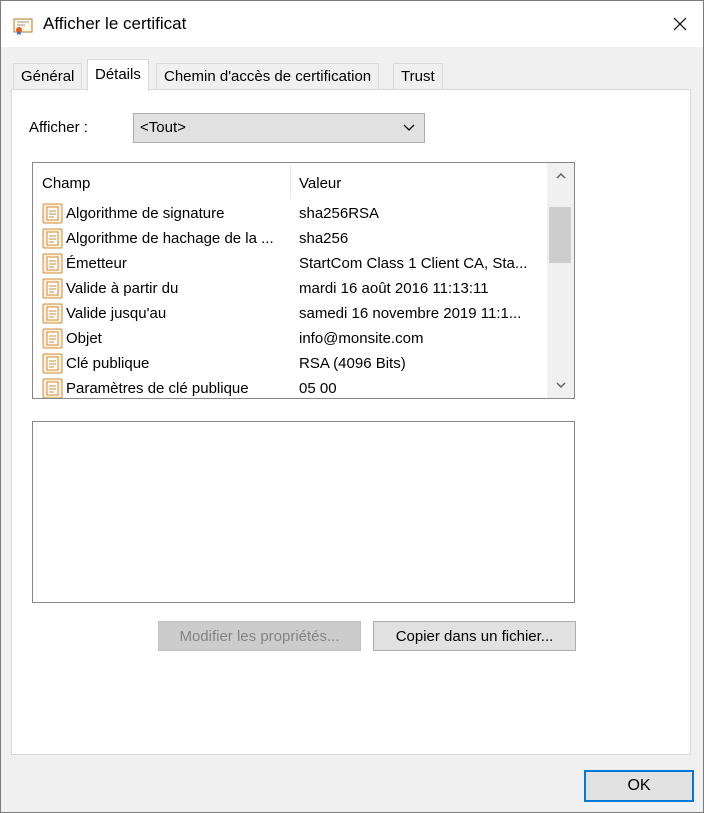 The image size is (704, 813). I want to click on list-item: Objet info@monsite.com, so click(289, 338).